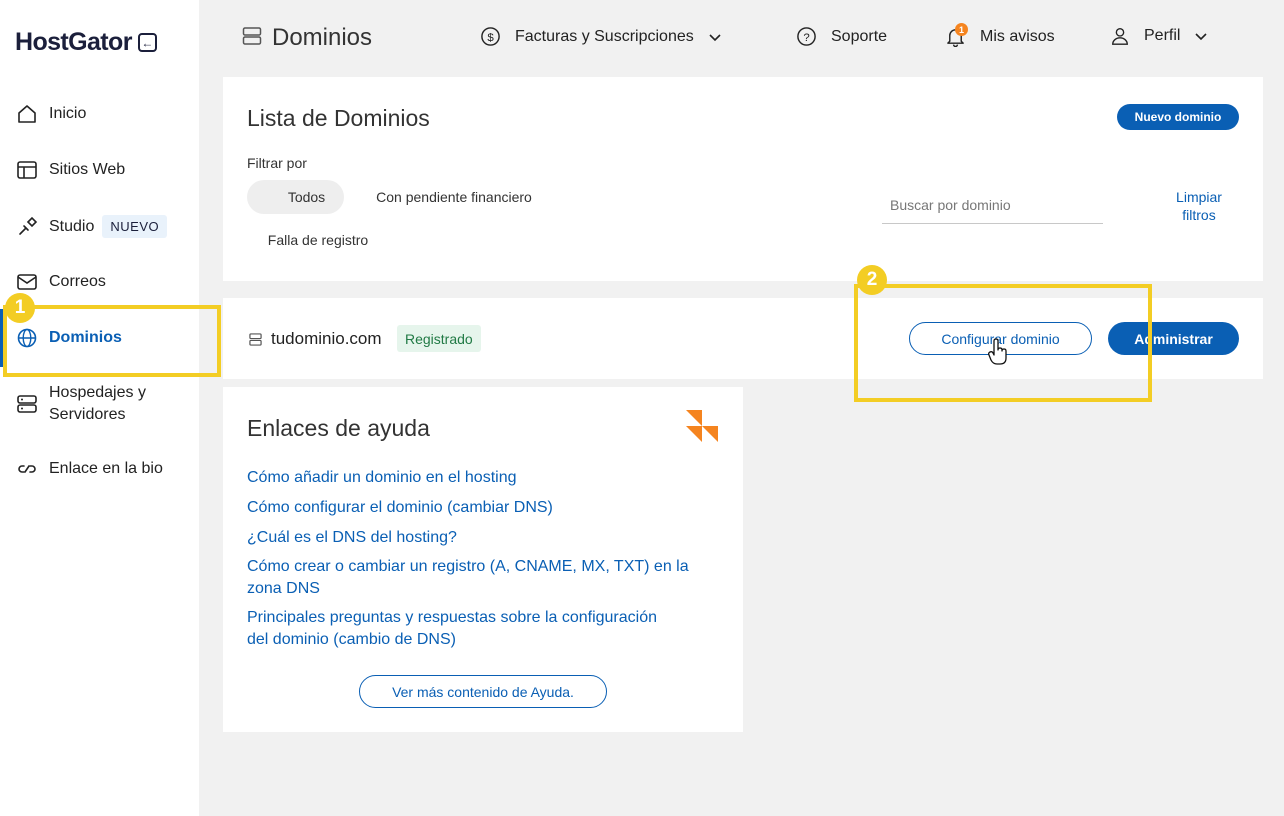 The width and height of the screenshot is (1284, 816). What do you see at coordinates (27, 469) in the screenshot?
I see `link-icon` at bounding box center [27, 469].